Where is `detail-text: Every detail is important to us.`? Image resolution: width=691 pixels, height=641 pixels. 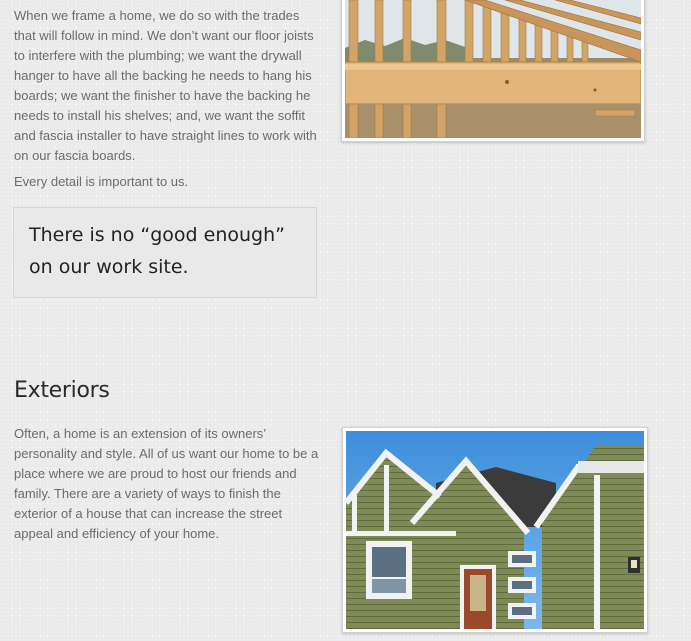 detail-text: Every detail is important to us. is located at coordinates (101, 181).